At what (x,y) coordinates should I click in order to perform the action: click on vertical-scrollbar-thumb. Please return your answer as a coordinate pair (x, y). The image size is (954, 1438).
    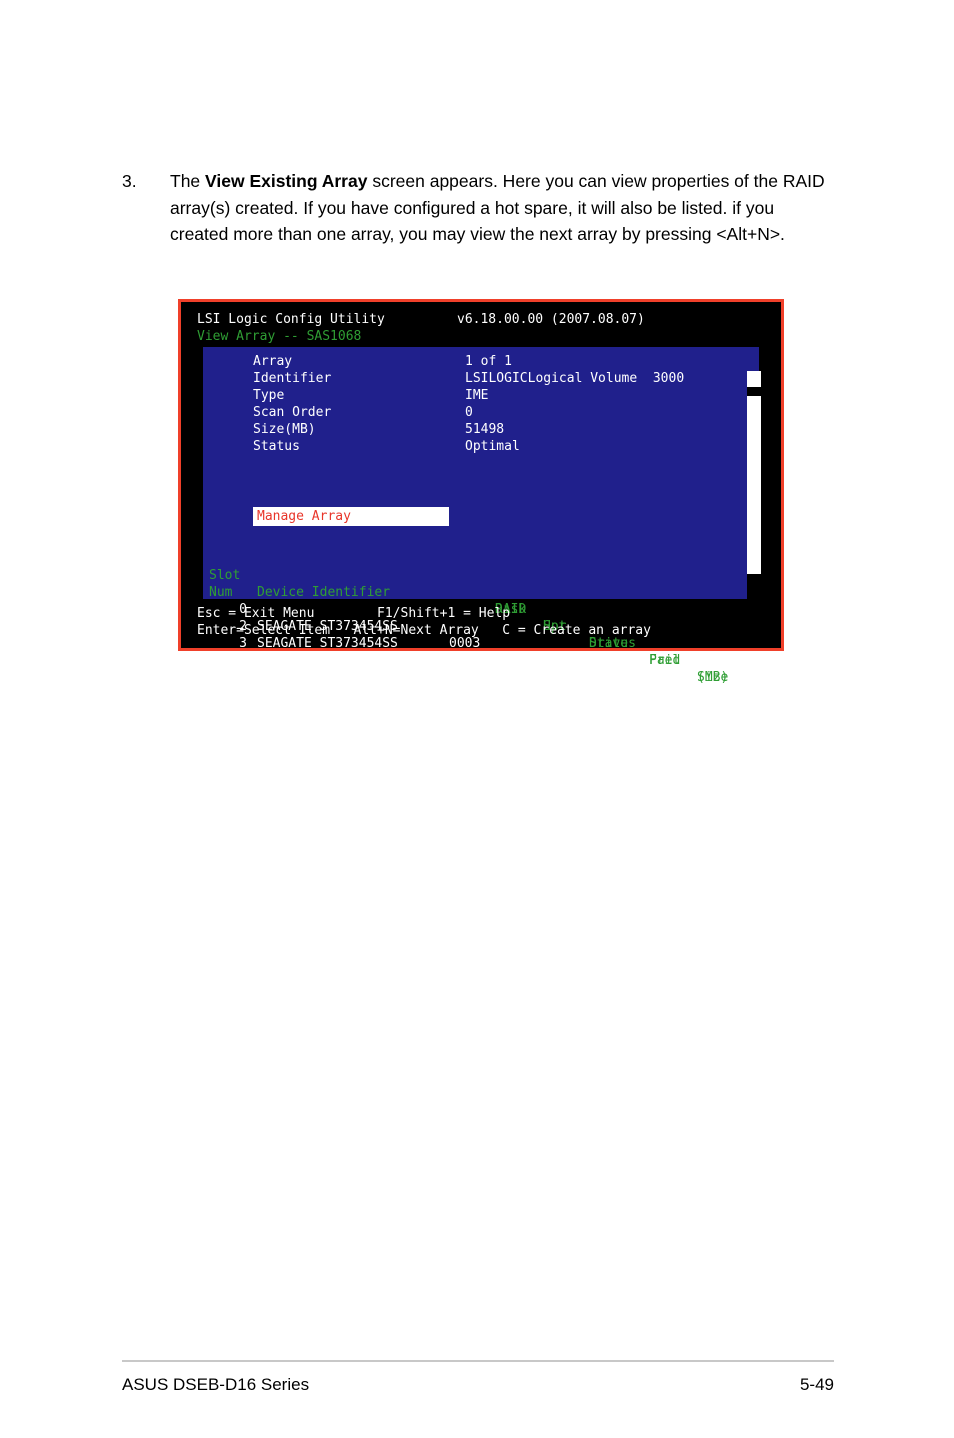
    Looking at the image, I should click on (754, 485).